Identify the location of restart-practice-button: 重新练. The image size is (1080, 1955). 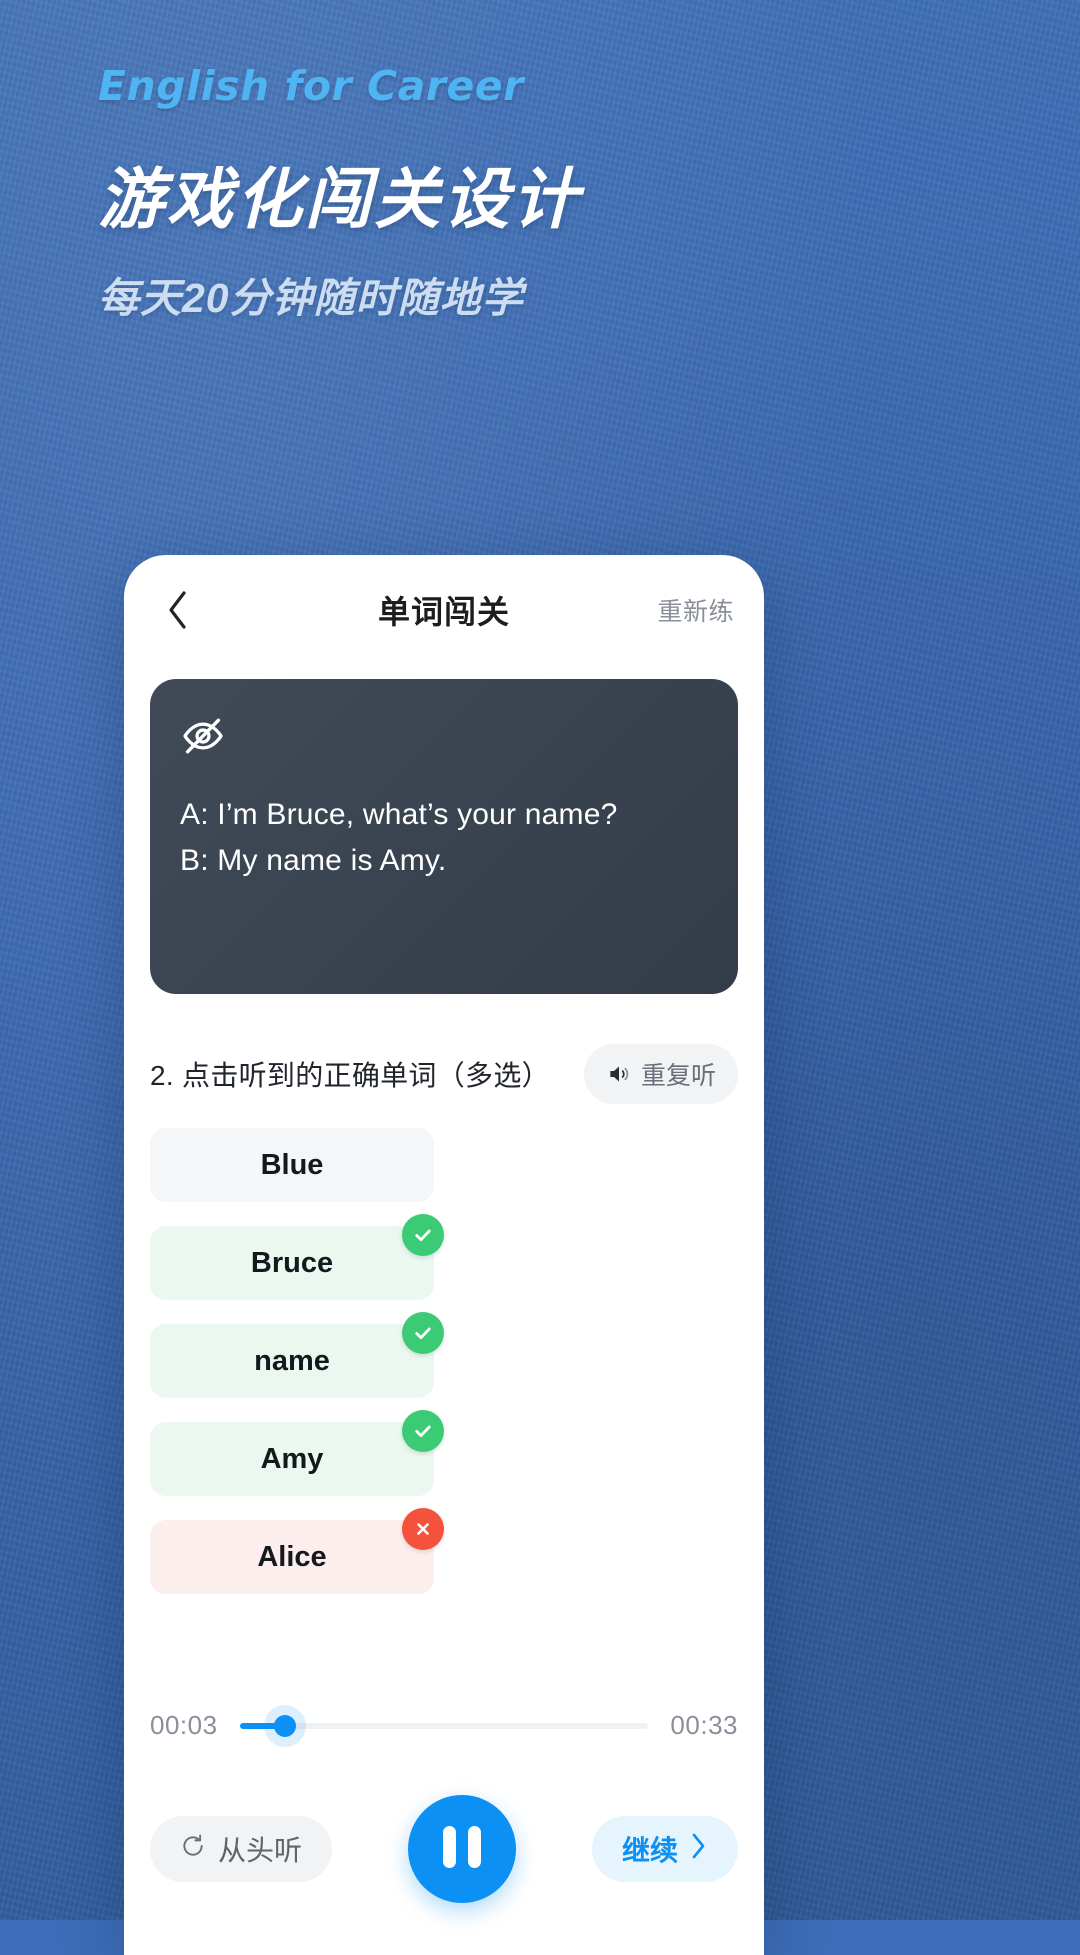
(695, 610).